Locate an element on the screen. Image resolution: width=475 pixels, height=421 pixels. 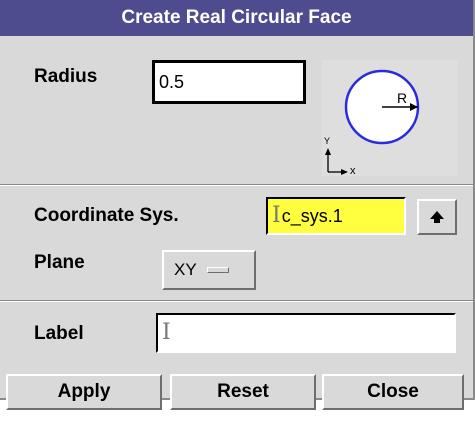
diagram-x-label: x is located at coordinates (353, 171).